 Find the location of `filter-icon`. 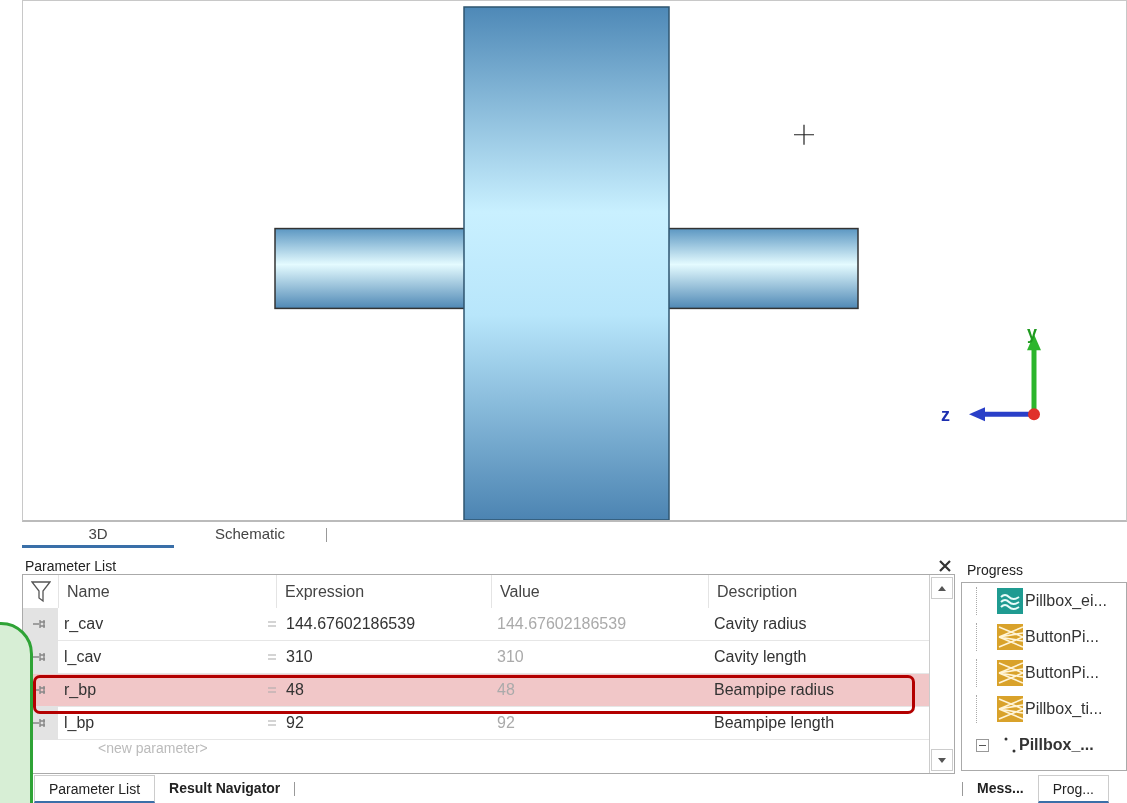

filter-icon is located at coordinates (40, 591).